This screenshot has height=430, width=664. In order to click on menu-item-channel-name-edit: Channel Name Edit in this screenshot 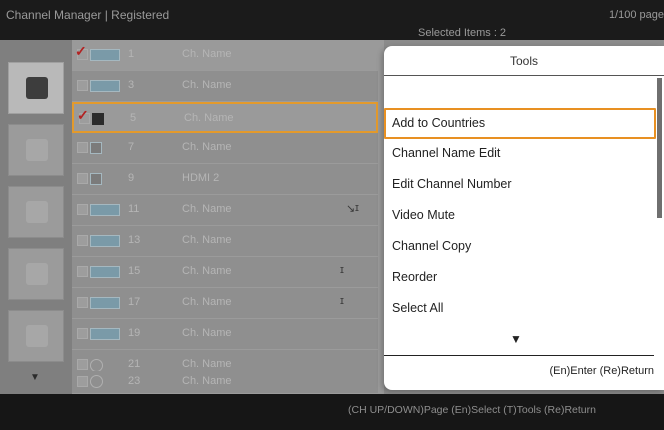, I will do `click(520, 154)`.